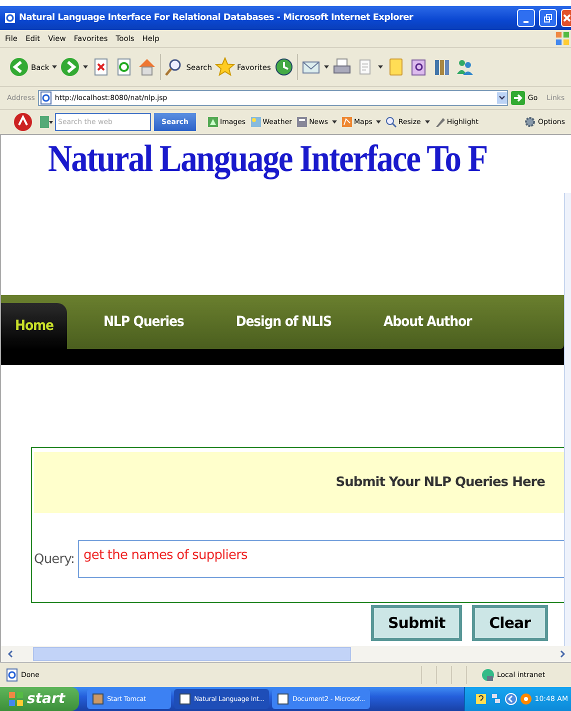 The image size is (571, 711). What do you see at coordinates (530, 122) in the screenshot?
I see `gear-icon` at bounding box center [530, 122].